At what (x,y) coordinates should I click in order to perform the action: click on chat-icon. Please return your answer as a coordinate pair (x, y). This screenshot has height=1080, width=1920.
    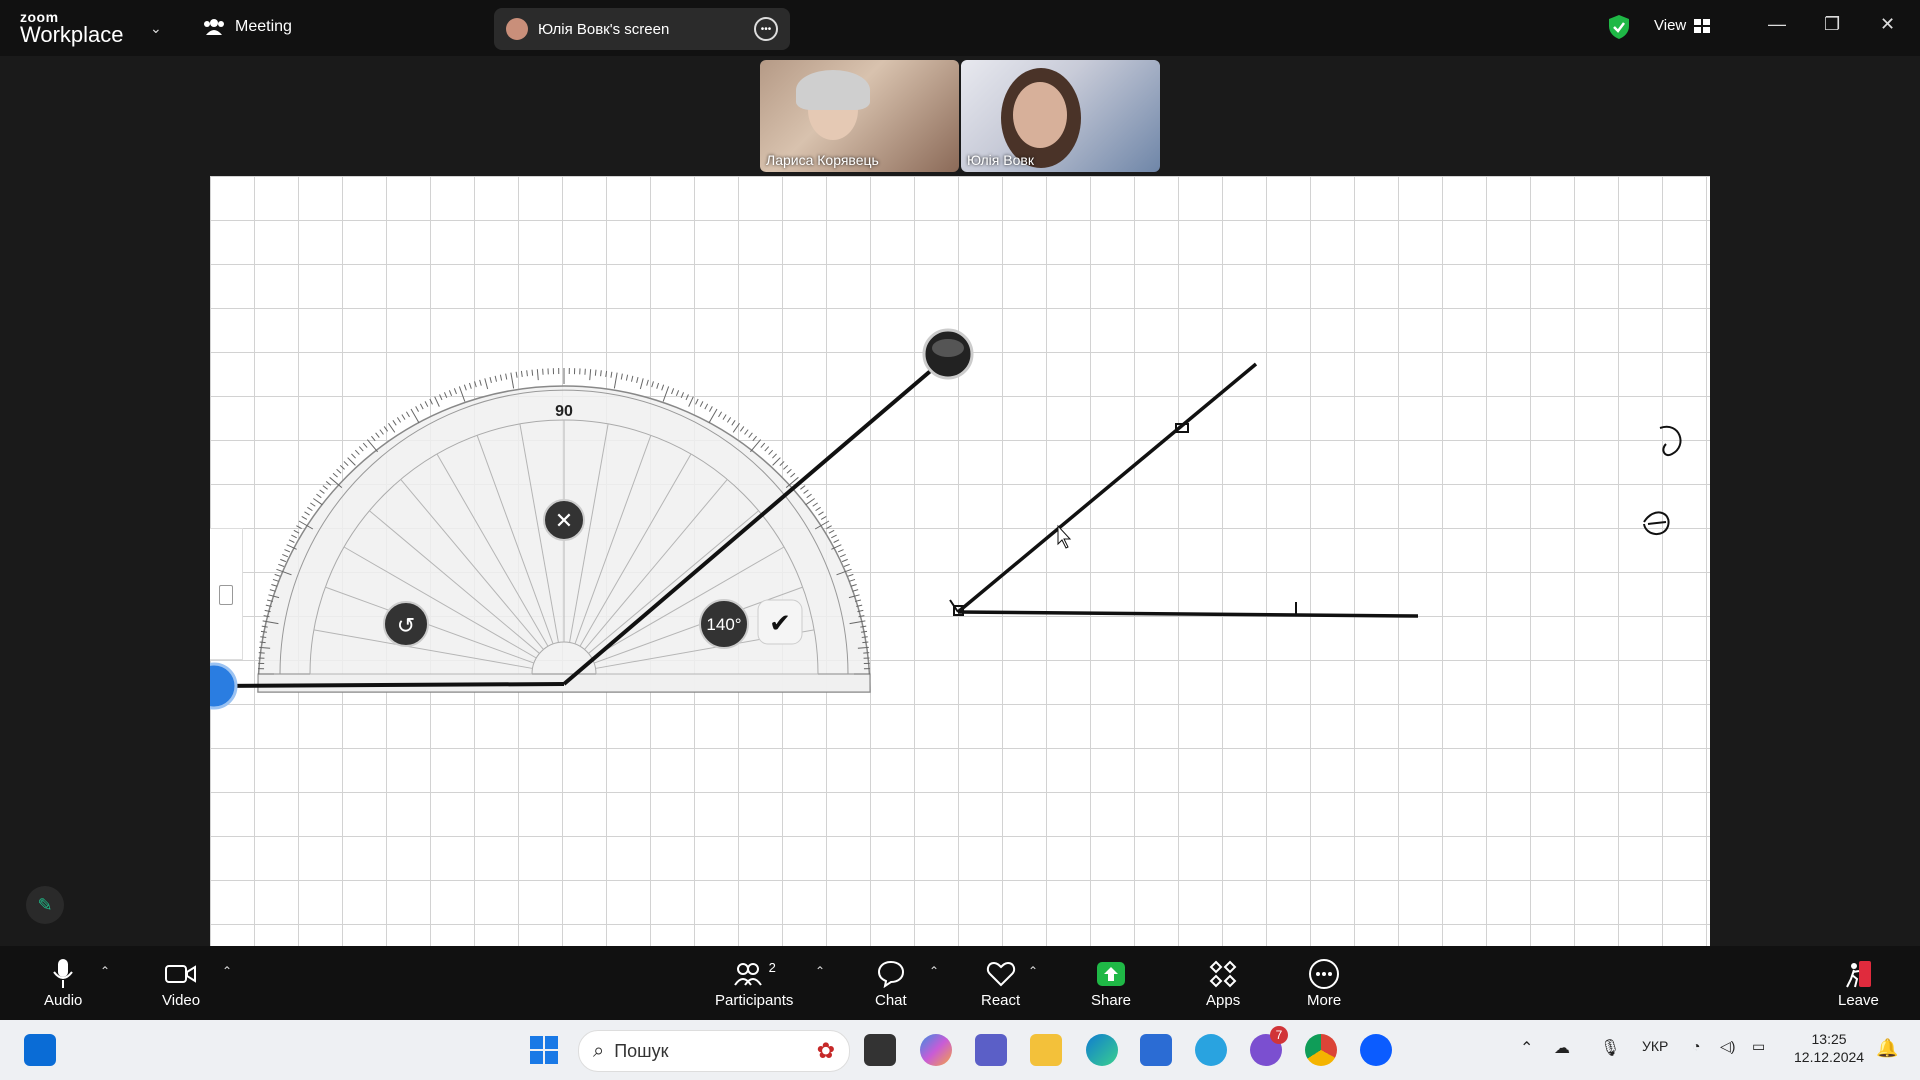
    Looking at the image, I should click on (890, 974).